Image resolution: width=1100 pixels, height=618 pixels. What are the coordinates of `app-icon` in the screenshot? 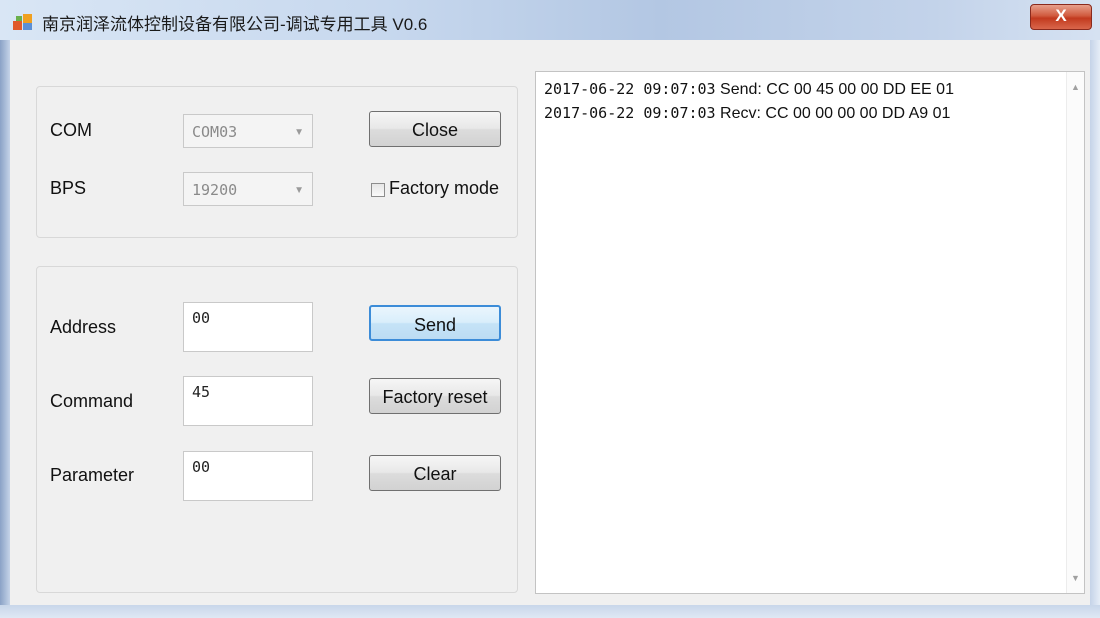 It's located at (22, 22).